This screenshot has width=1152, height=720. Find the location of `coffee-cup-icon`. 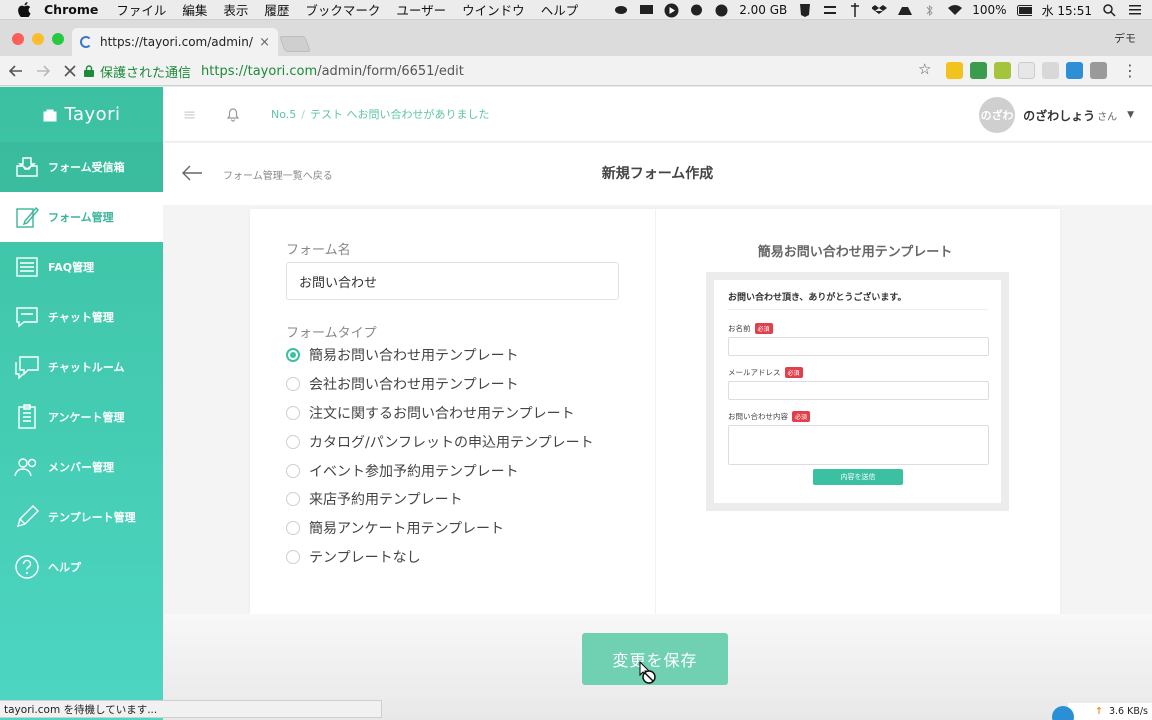

coffee-cup-icon is located at coordinates (621, 10).